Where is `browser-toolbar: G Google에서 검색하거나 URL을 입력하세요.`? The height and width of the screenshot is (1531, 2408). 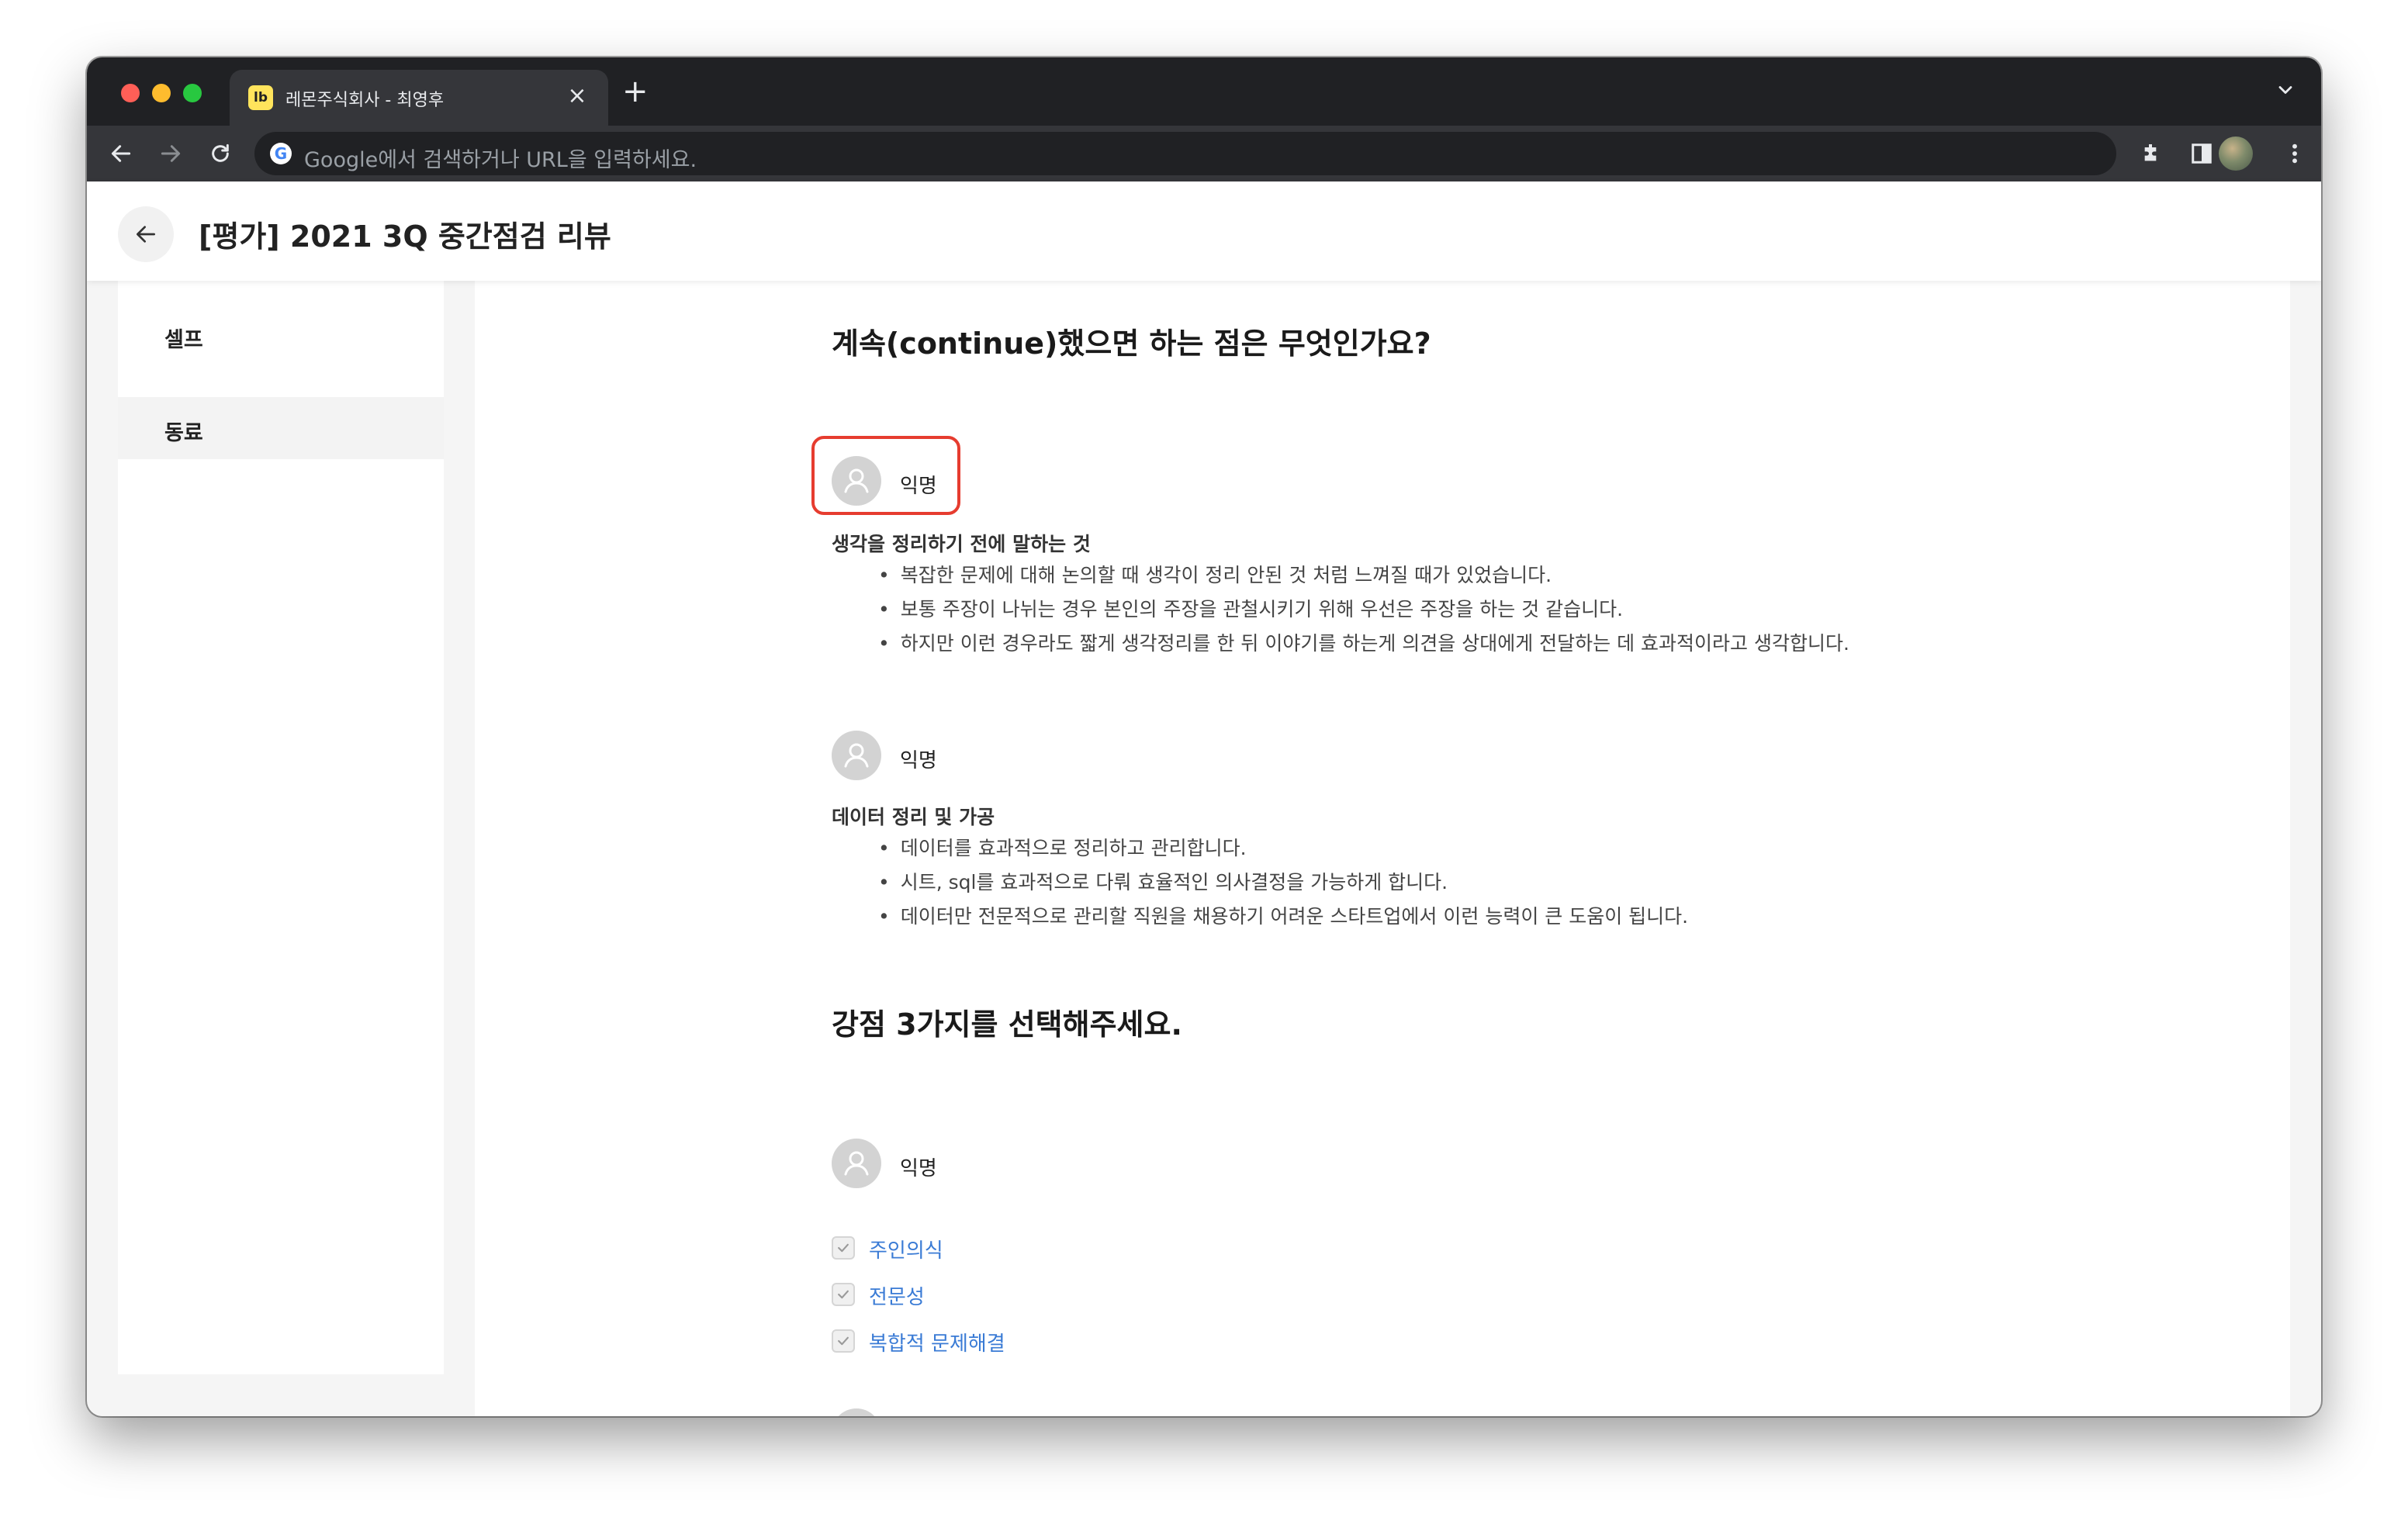 browser-toolbar: G Google에서 검색하거나 URL을 입력하세요. is located at coordinates (1204, 153).